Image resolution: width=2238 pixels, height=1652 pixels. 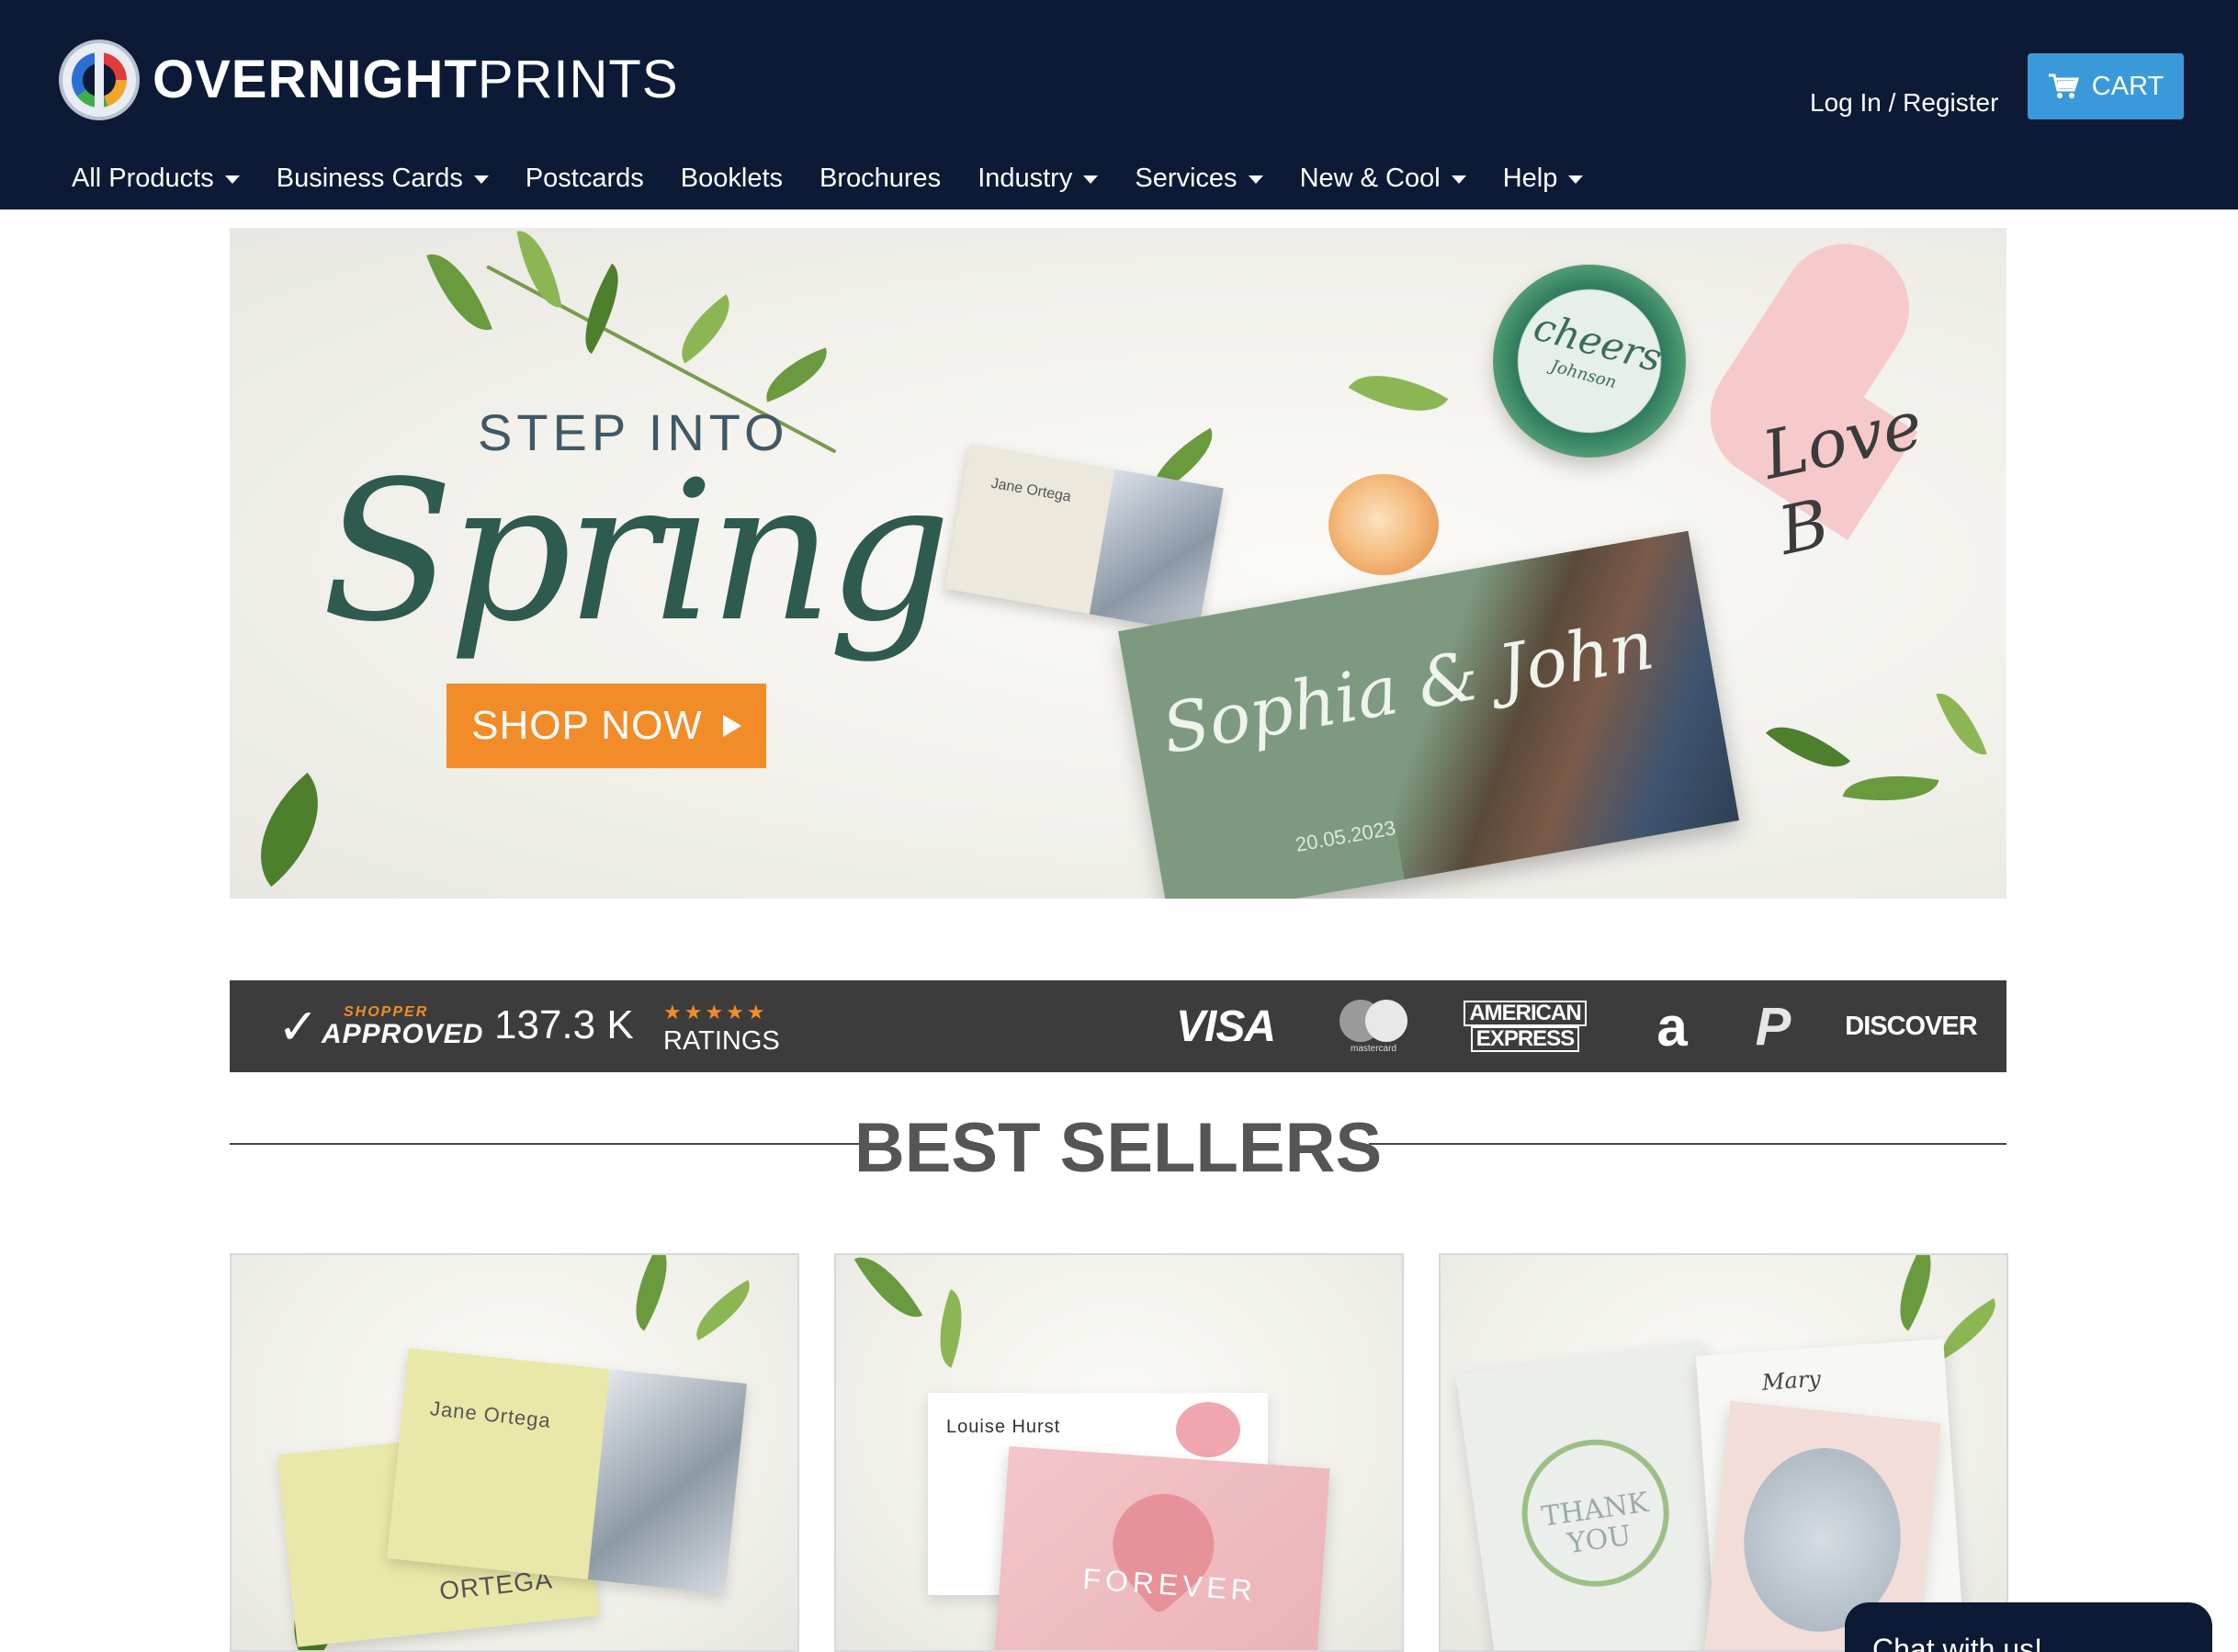 I want to click on card-name-text: Louise Hurst, so click(x=1004, y=1427).